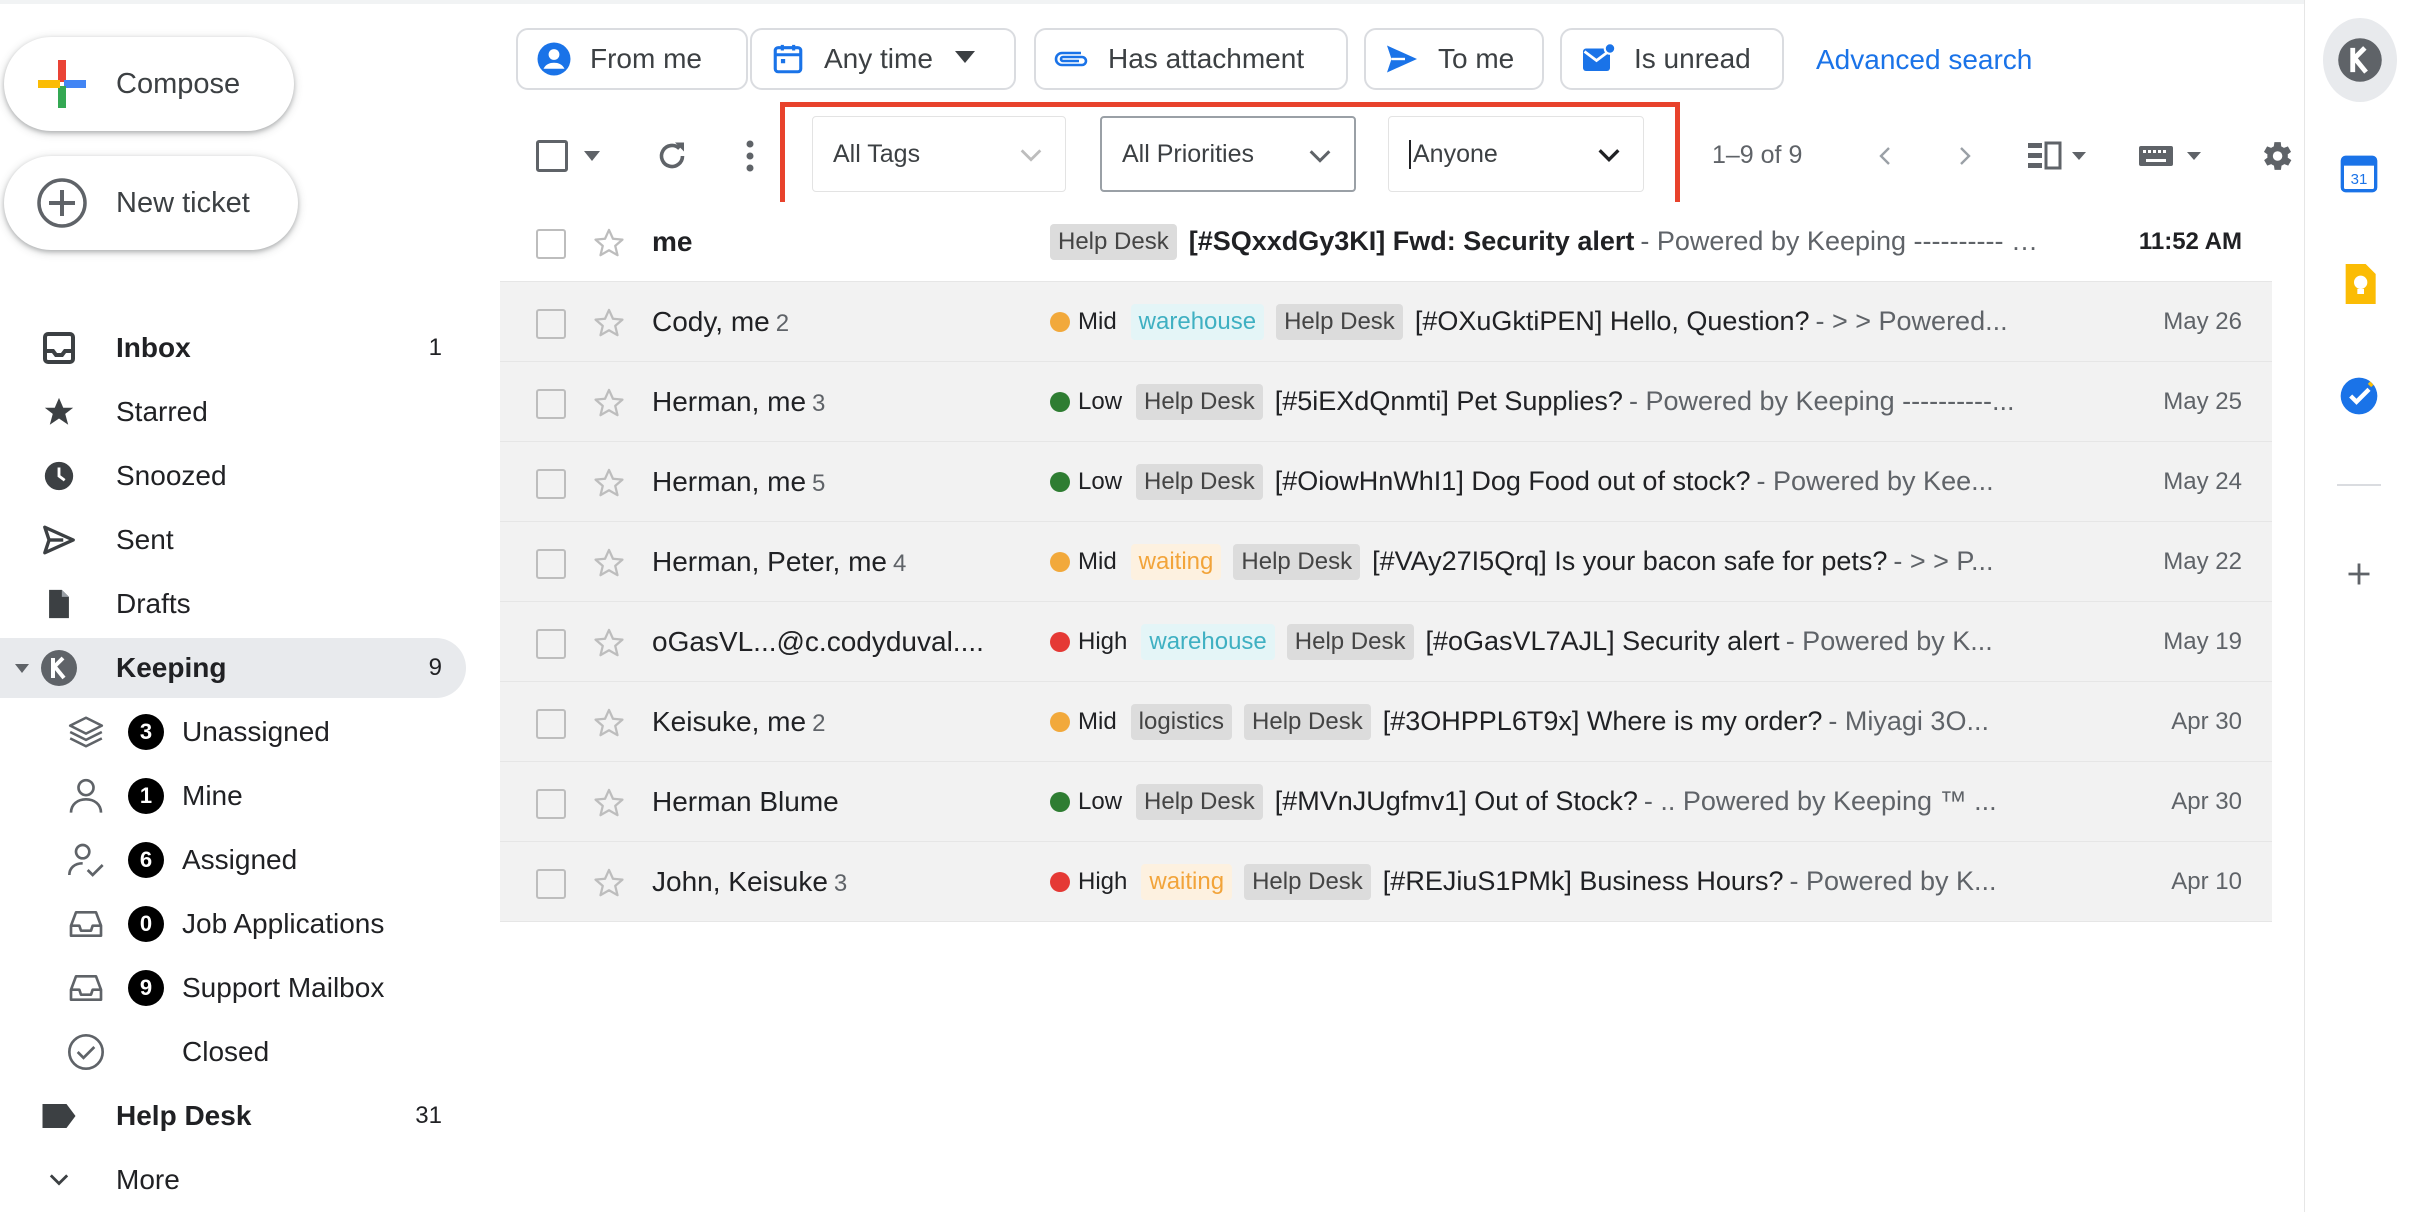 This screenshot has height=1212, width=2412. I want to click on tasks-icon, so click(2359, 396).